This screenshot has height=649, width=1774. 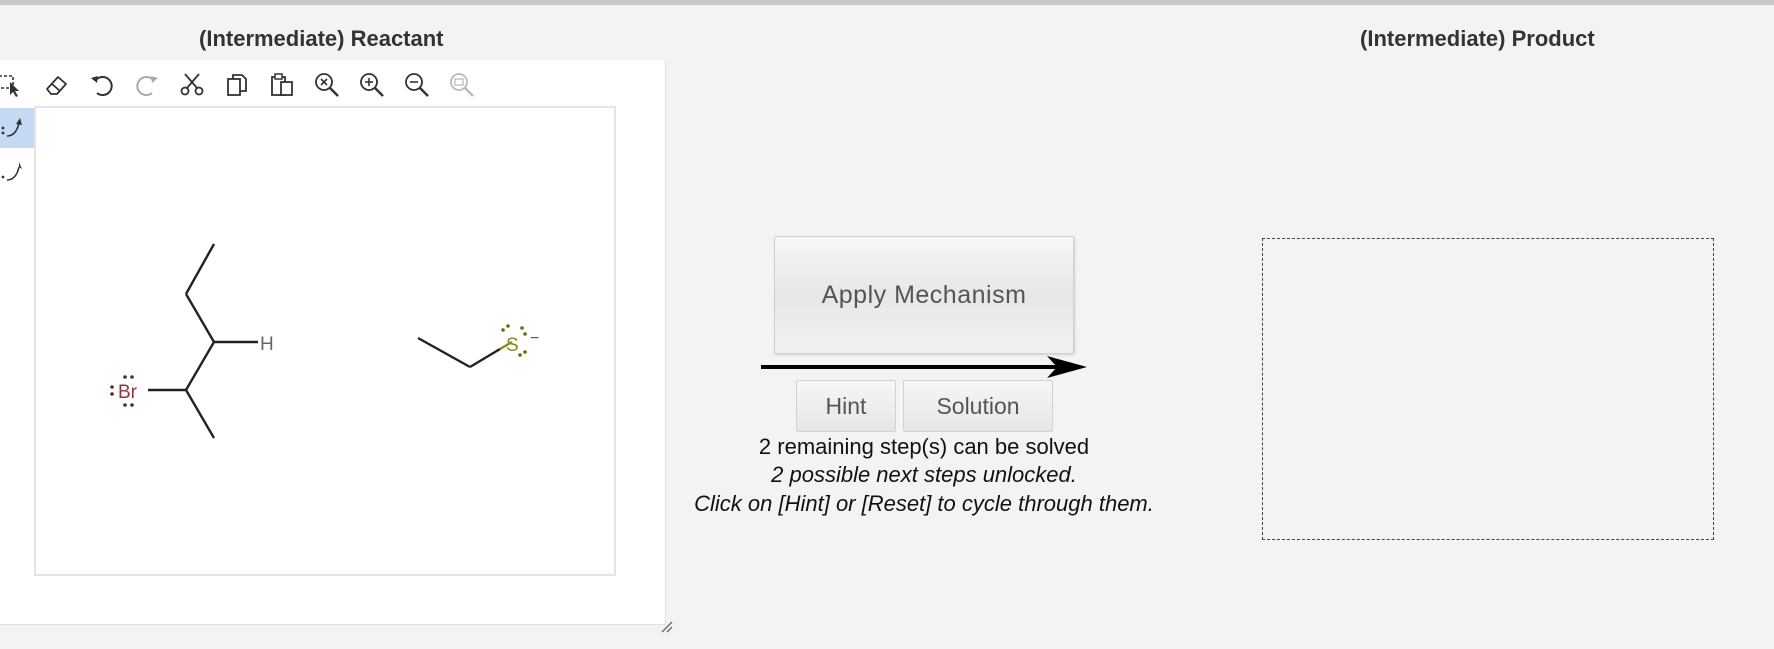 I want to click on reactant-molecules: H Br S −, so click(x=324, y=341).